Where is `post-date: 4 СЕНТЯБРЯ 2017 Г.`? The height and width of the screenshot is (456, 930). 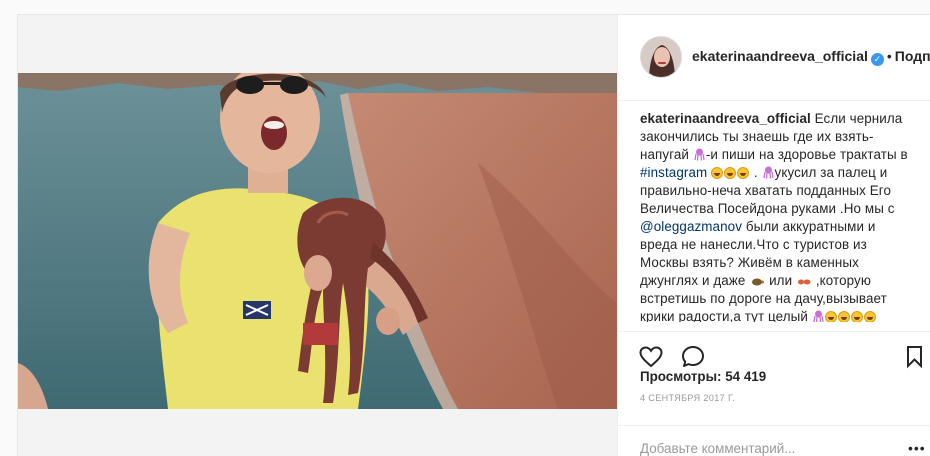
post-date: 4 СЕНТЯБРЯ 2017 Г. is located at coordinates (687, 398).